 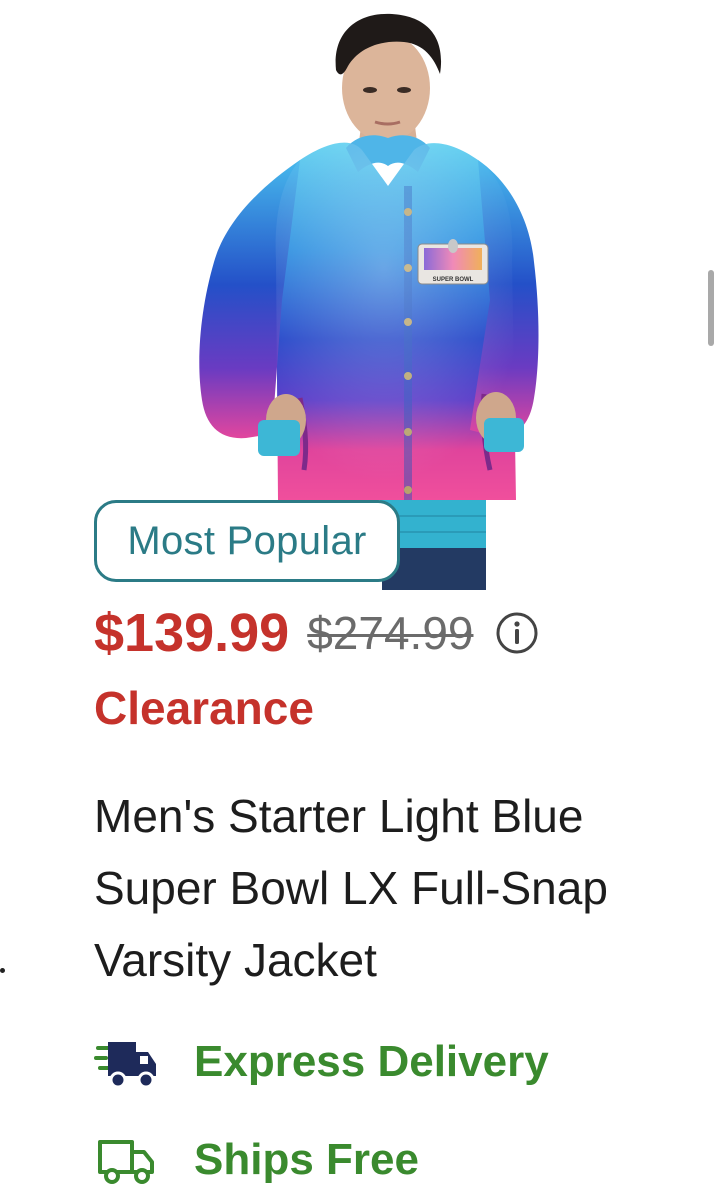 I want to click on feature-express-delivery: Express Delivery, so click(x=321, y=1062).